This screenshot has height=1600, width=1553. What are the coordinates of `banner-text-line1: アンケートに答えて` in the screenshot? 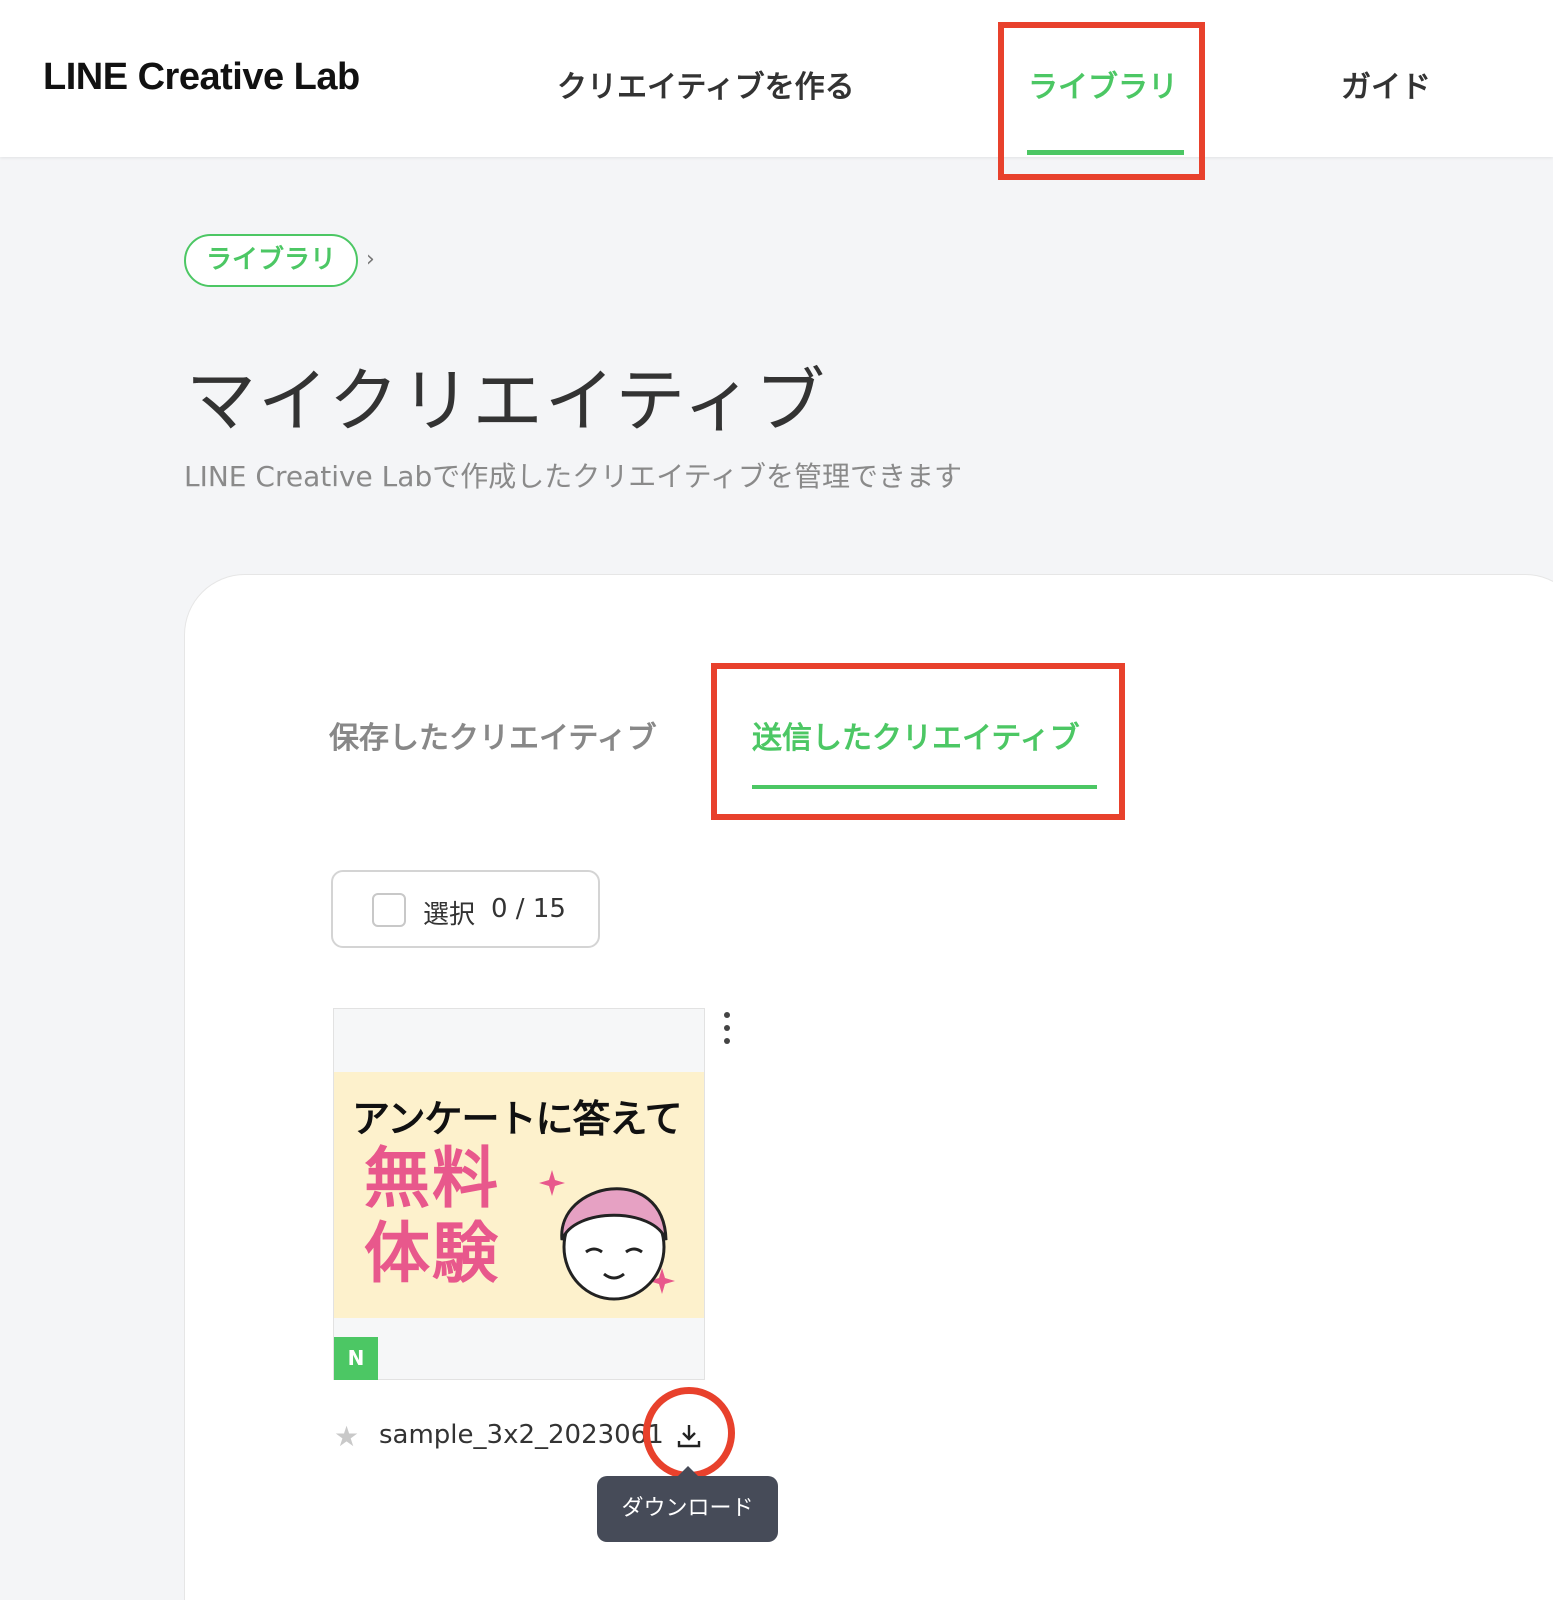 It's located at (517, 1119).